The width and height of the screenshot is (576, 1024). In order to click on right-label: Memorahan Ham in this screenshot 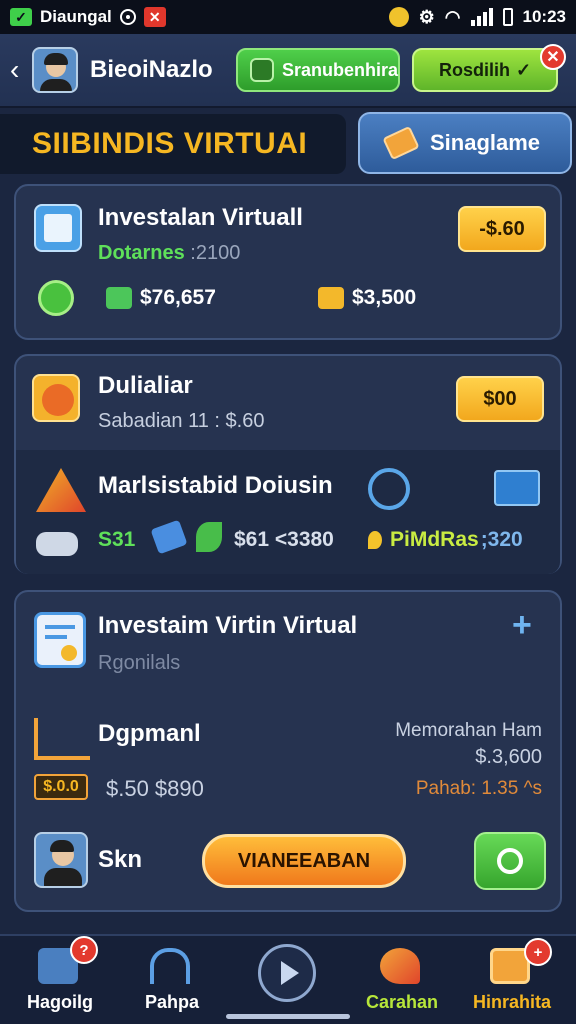, I will do `click(468, 730)`.